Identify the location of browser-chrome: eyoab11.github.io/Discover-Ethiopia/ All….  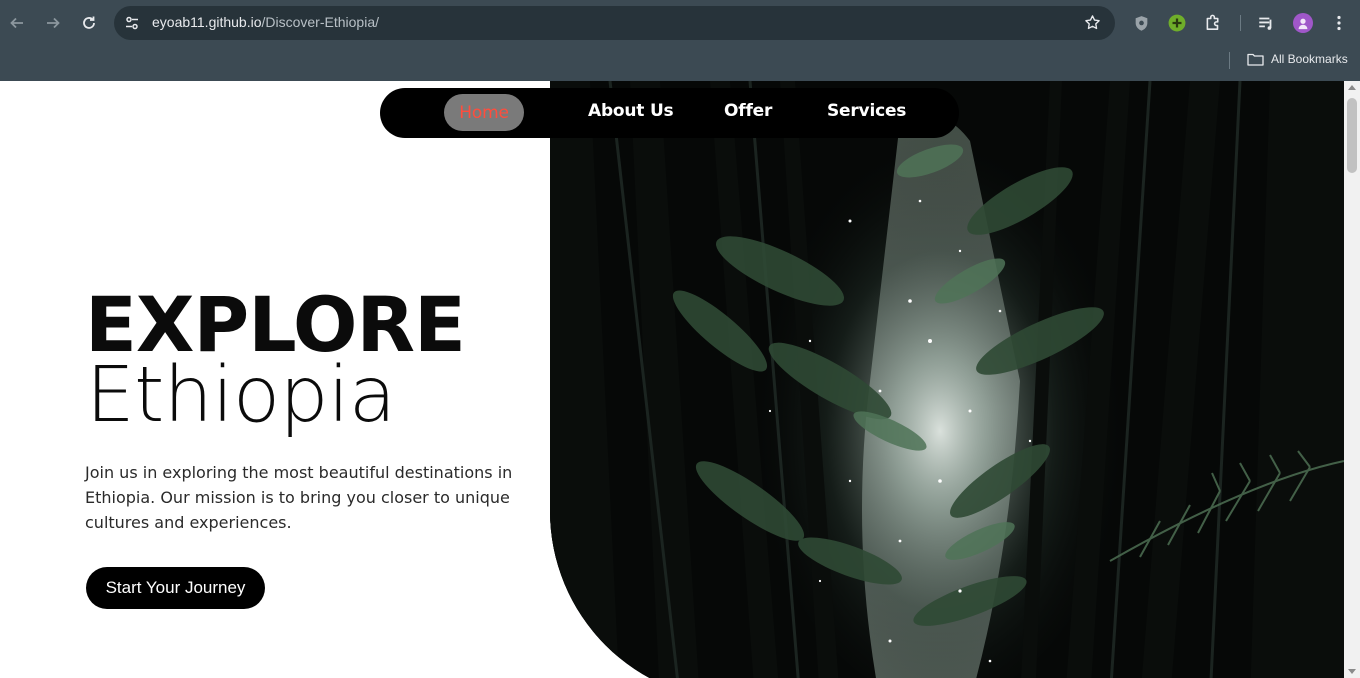
(680, 40).